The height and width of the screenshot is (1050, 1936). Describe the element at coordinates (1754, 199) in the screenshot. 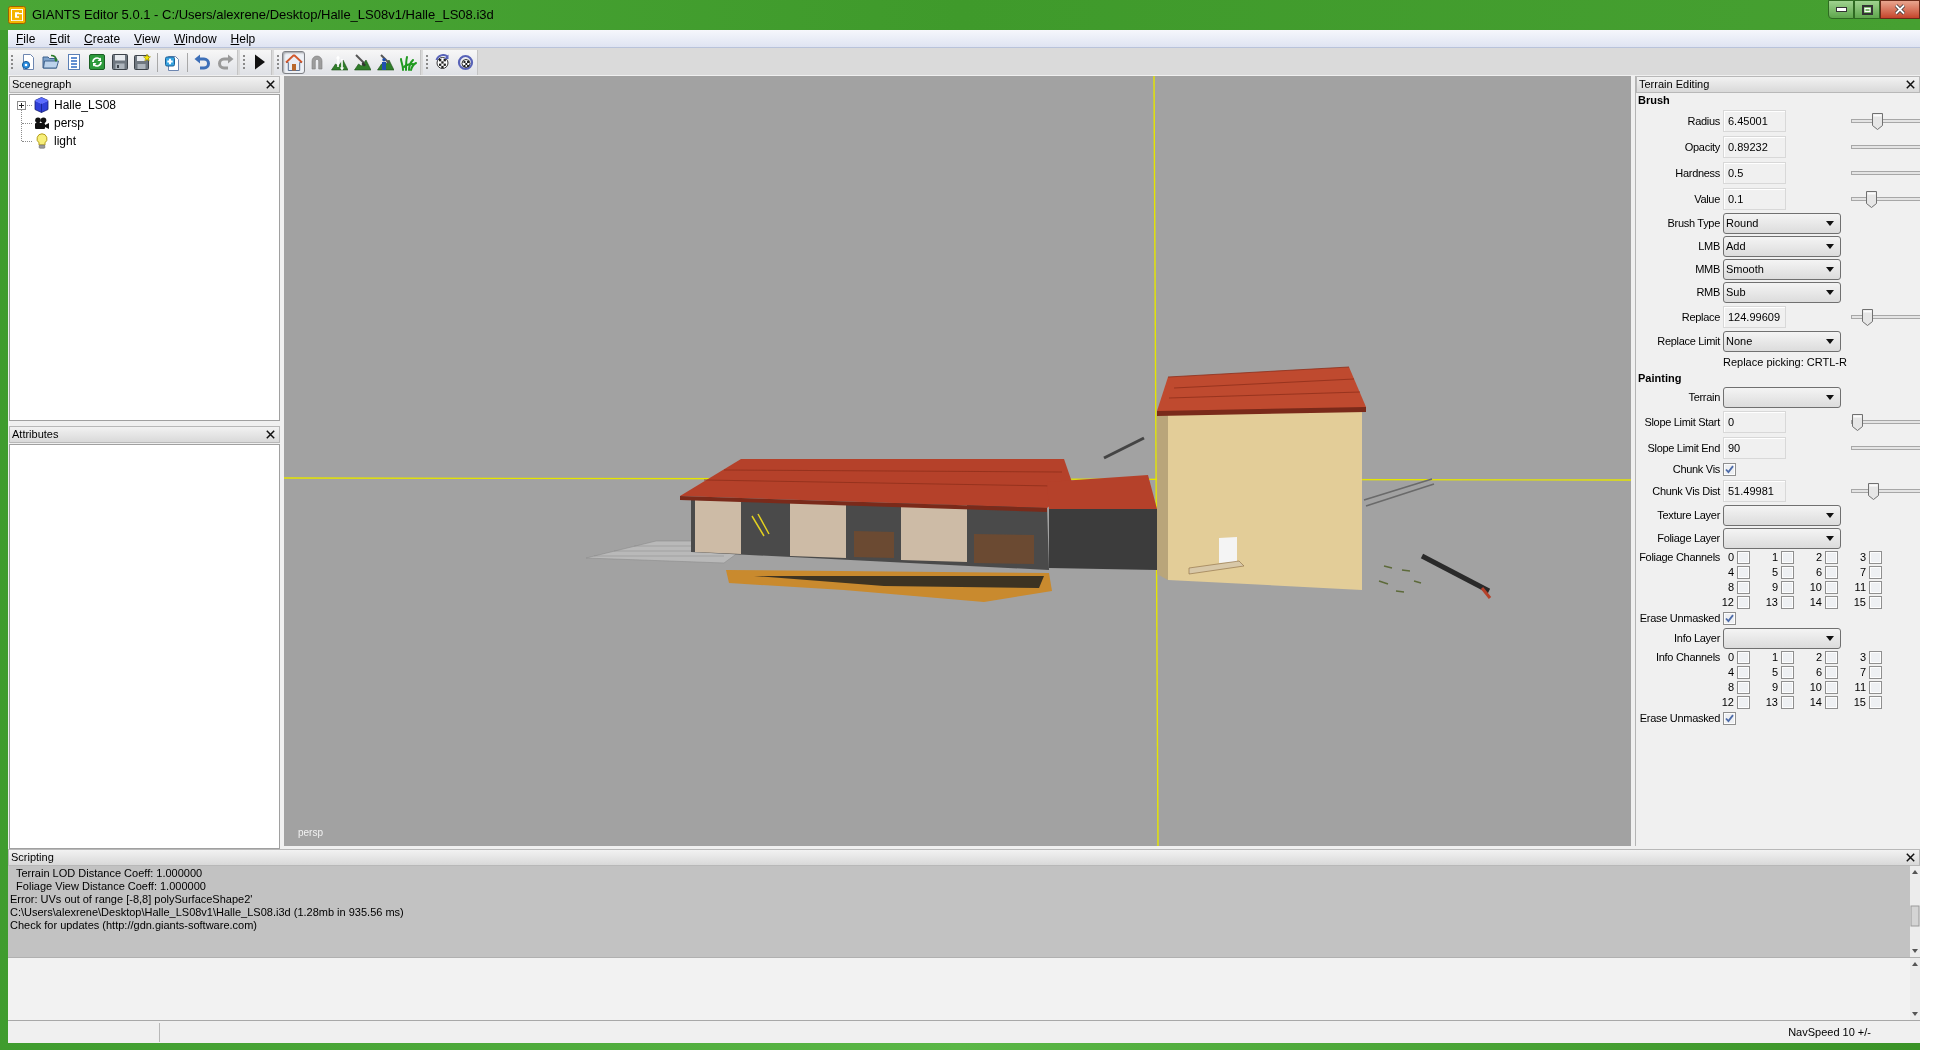

I see `input-field: 0.1` at that location.